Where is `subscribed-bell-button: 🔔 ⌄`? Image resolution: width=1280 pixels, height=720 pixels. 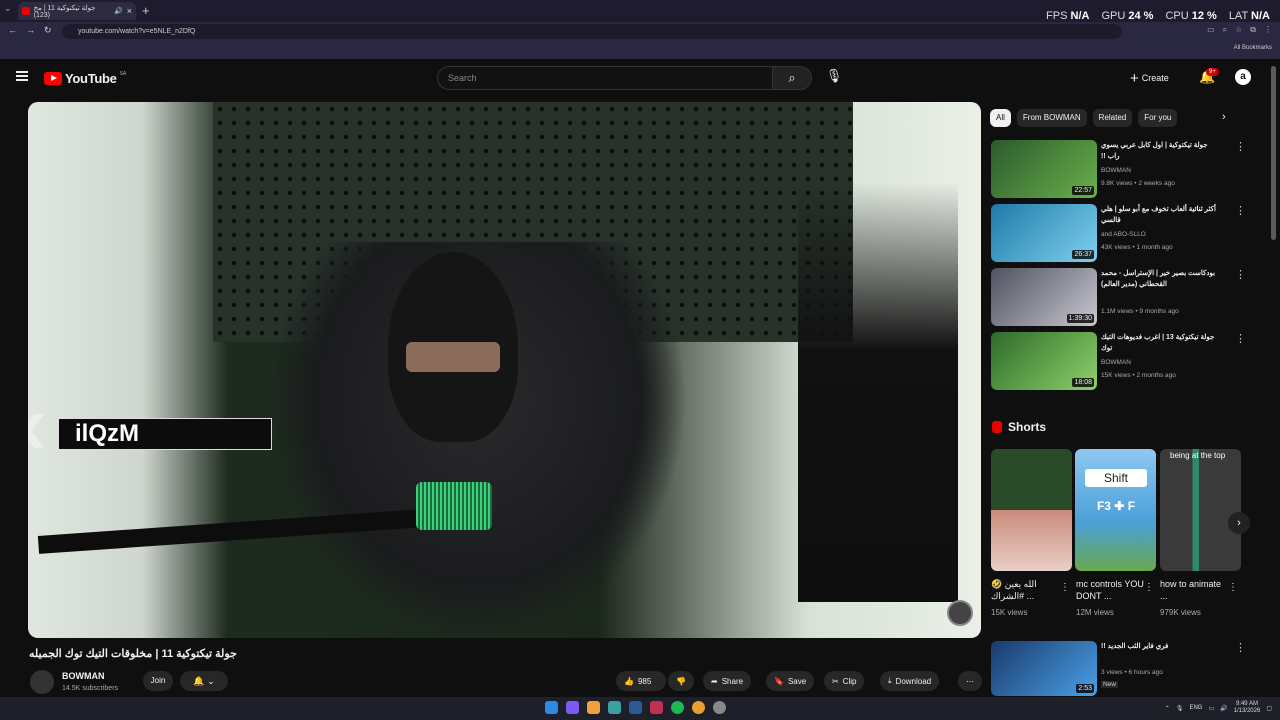 subscribed-bell-button: 🔔 ⌄ is located at coordinates (204, 681).